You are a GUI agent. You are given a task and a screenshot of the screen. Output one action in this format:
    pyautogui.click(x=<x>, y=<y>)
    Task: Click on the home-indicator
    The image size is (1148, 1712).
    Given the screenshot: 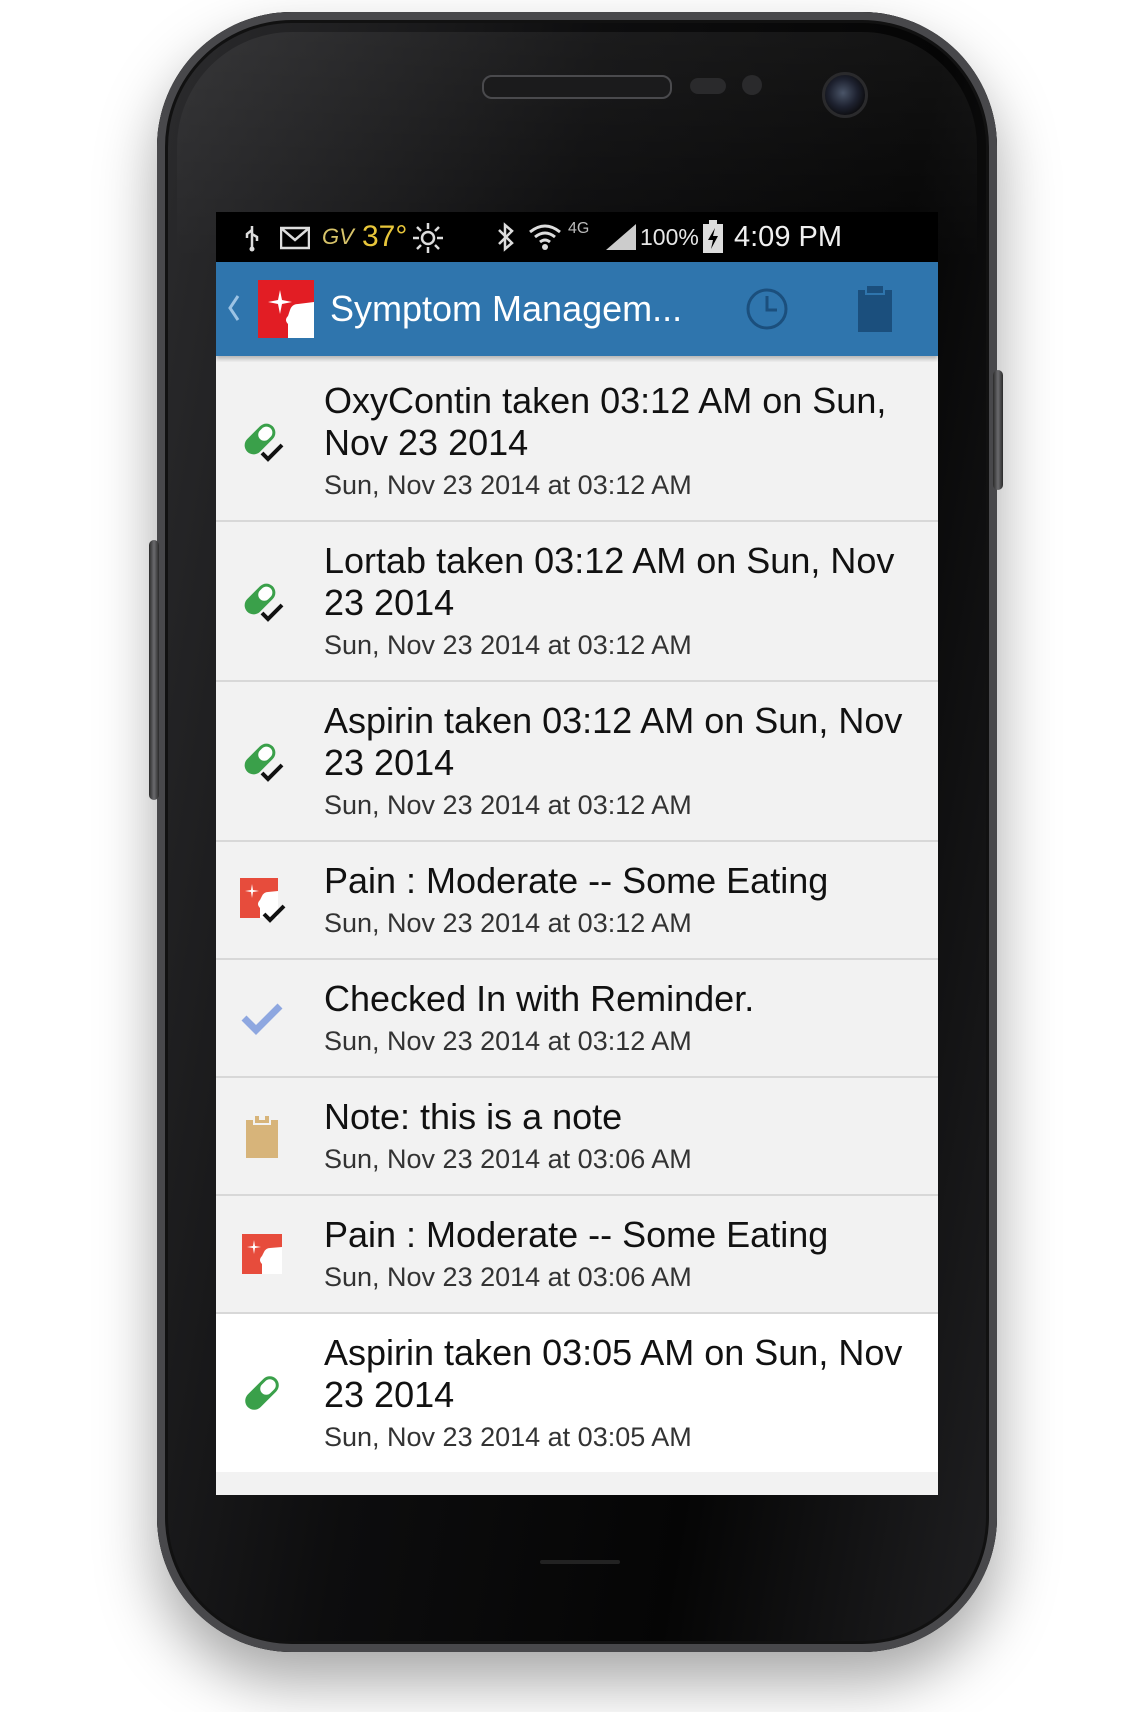 What is the action you would take?
    pyautogui.click(x=580, y=1562)
    